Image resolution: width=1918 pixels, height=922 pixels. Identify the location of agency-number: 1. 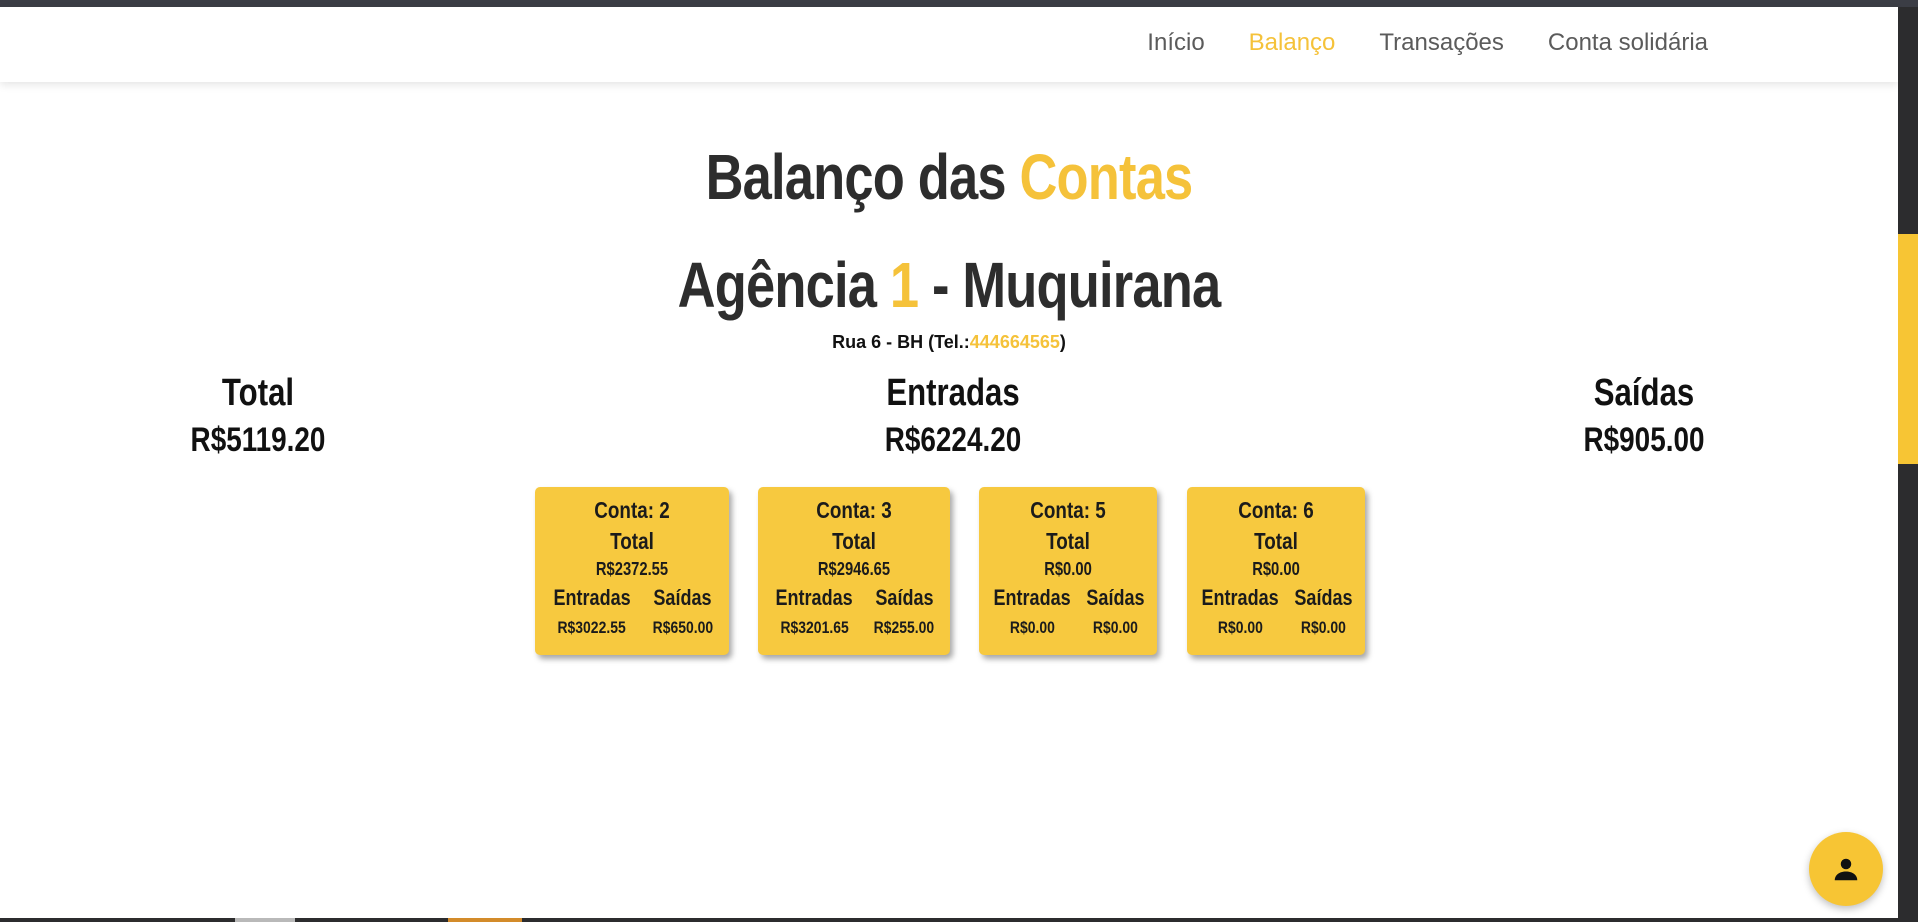
(904, 285).